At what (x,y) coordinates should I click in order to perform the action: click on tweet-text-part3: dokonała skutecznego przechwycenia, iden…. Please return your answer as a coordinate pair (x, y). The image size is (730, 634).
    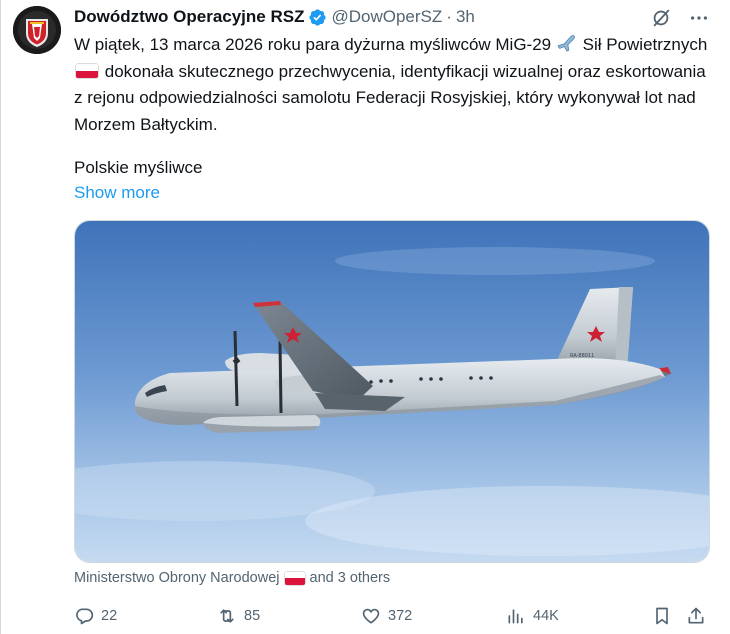
    Looking at the image, I should click on (390, 97).